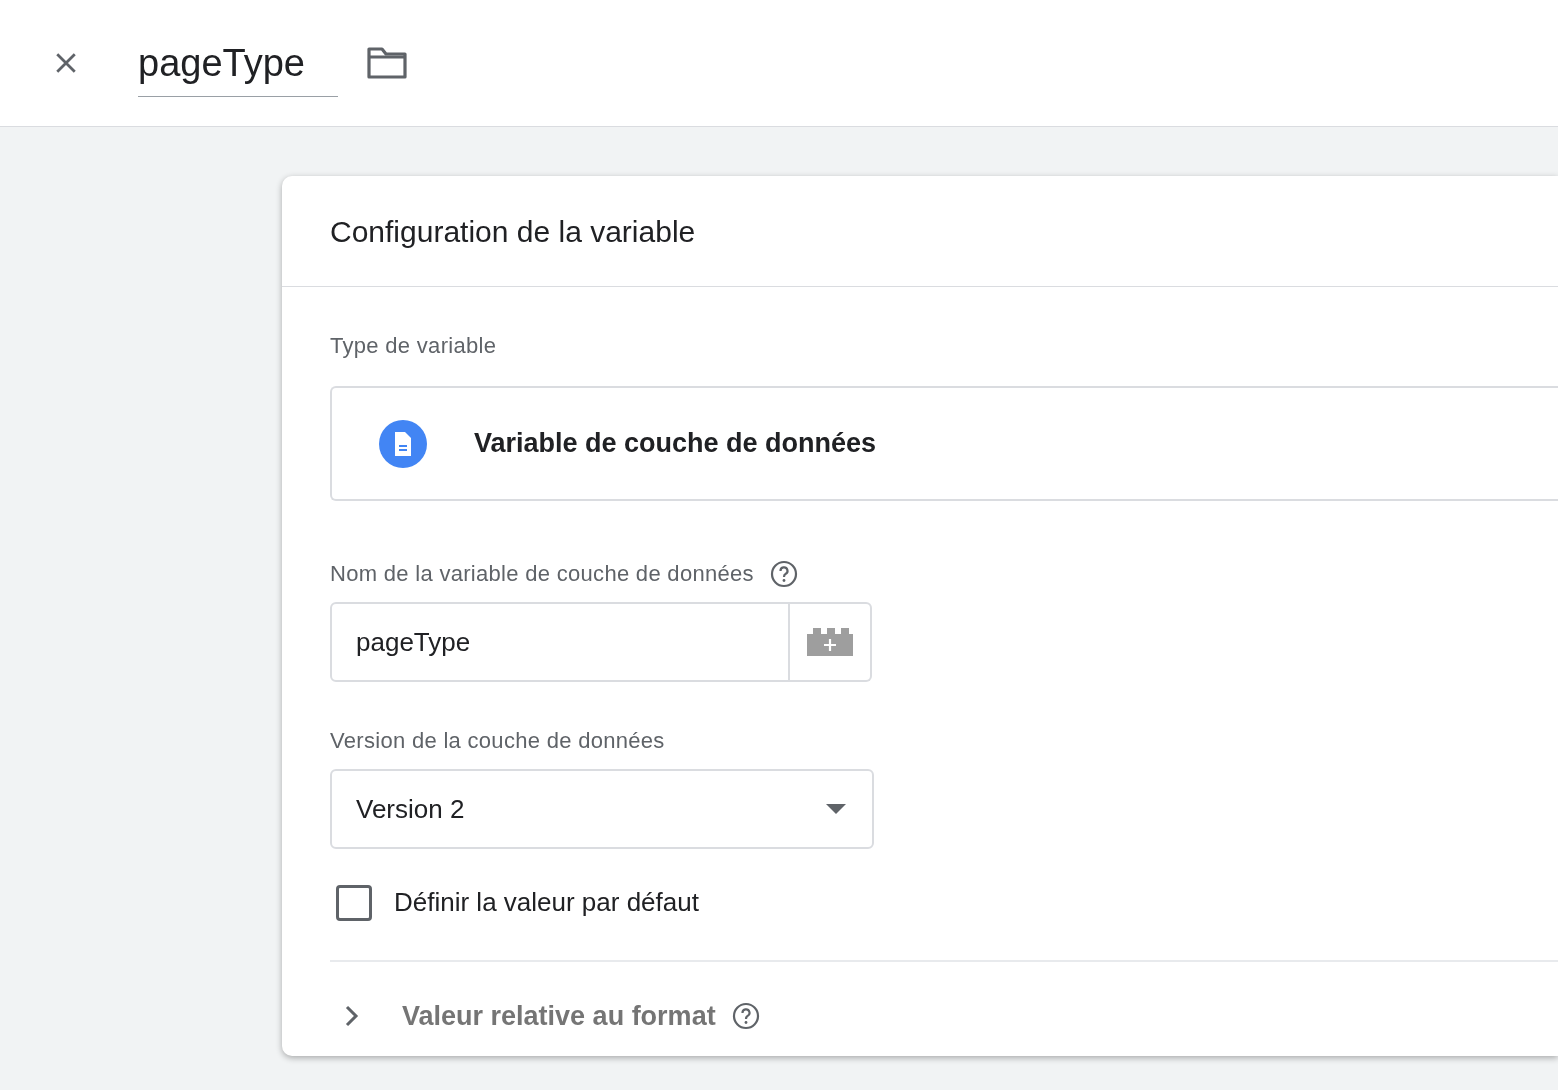 The image size is (1558, 1090). I want to click on section-toggle: Valeur relative au format, so click(559, 1016).